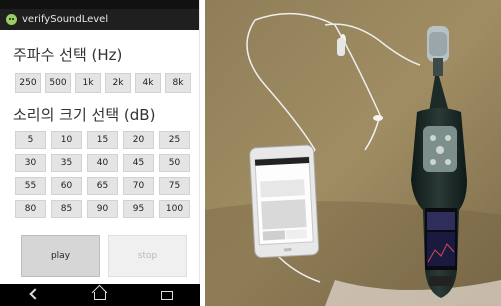  I want to click on app-title: verifySoundLevel, so click(65, 19).